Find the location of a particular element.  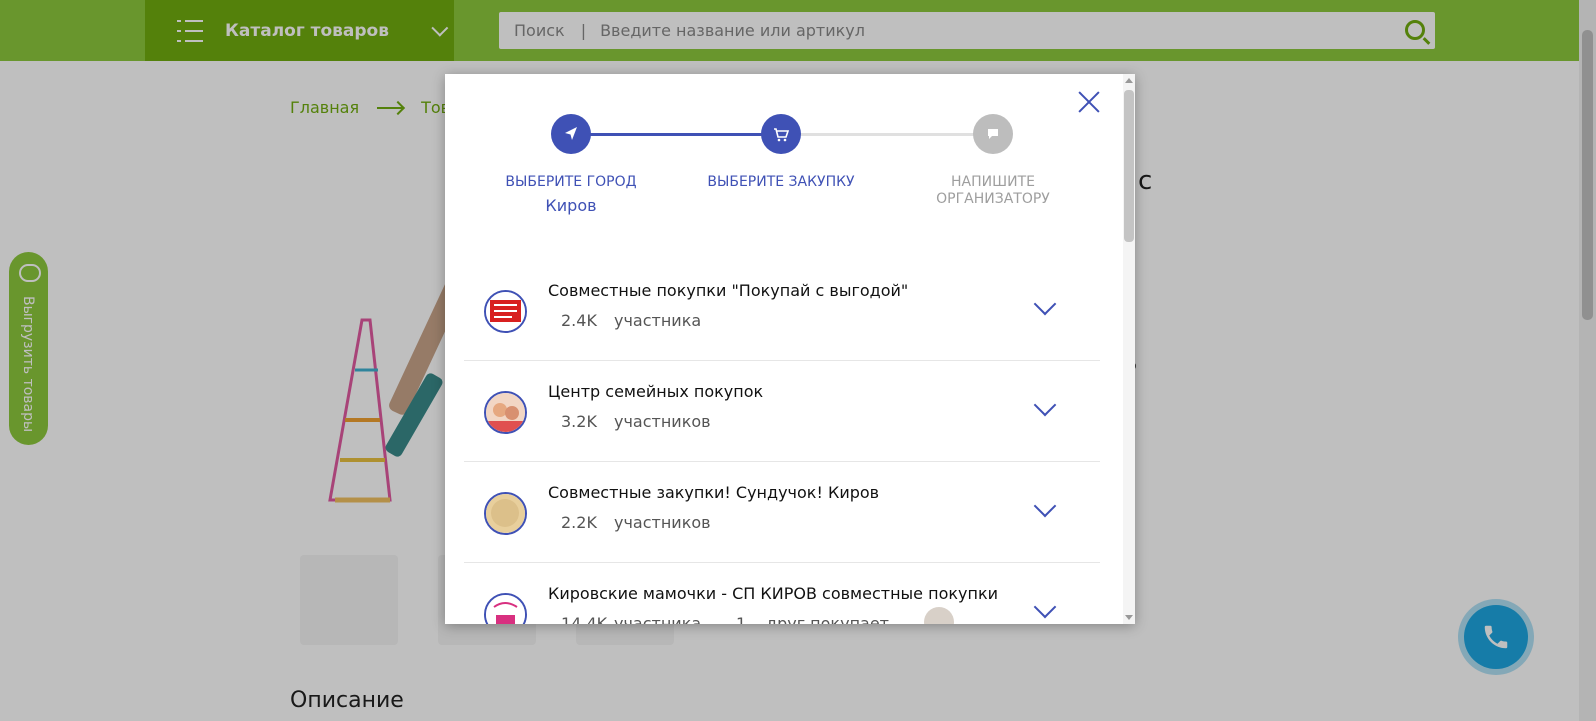

list-item: Центр семейных покупок 3.2K участников is located at coordinates (782, 411).